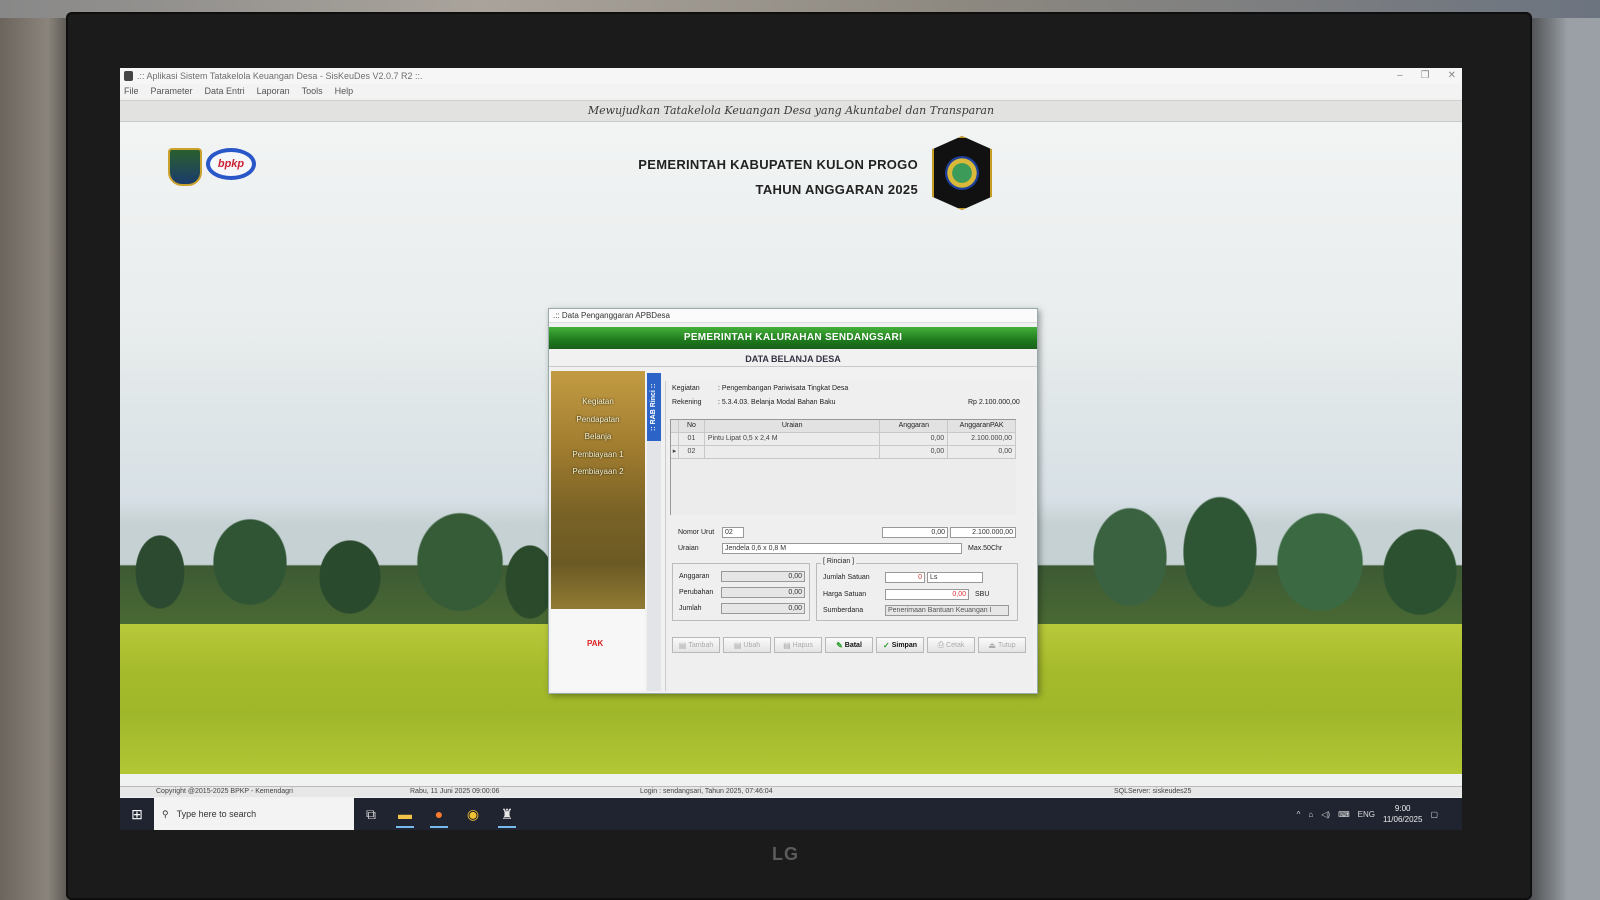  Describe the element at coordinates (1402, 814) in the screenshot. I see `taskbar-clock: 9:00 11/06/2025` at that location.